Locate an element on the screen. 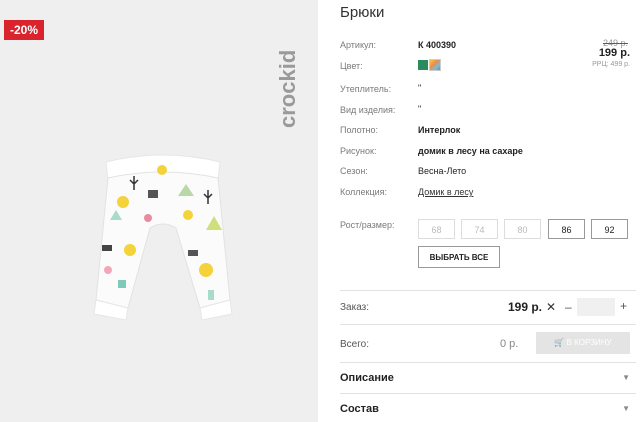 The width and height of the screenshot is (640, 422). increment-button: + is located at coordinates (623, 306).